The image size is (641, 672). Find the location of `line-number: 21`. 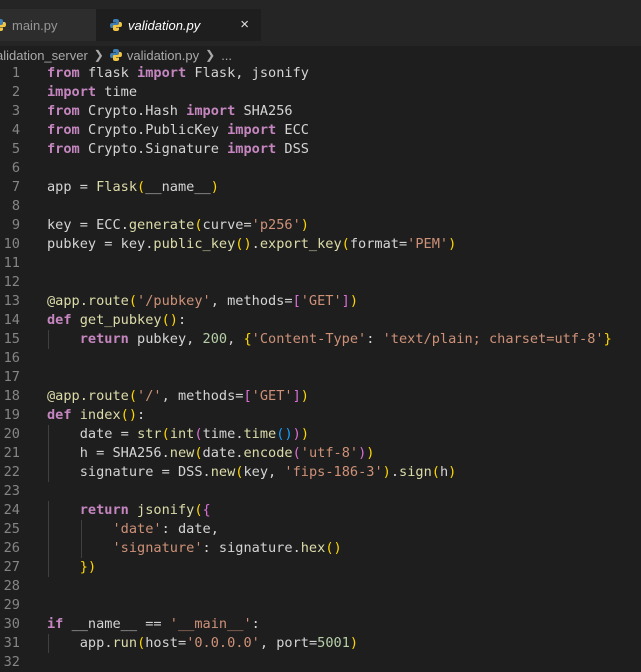

line-number: 21 is located at coordinates (11, 453).